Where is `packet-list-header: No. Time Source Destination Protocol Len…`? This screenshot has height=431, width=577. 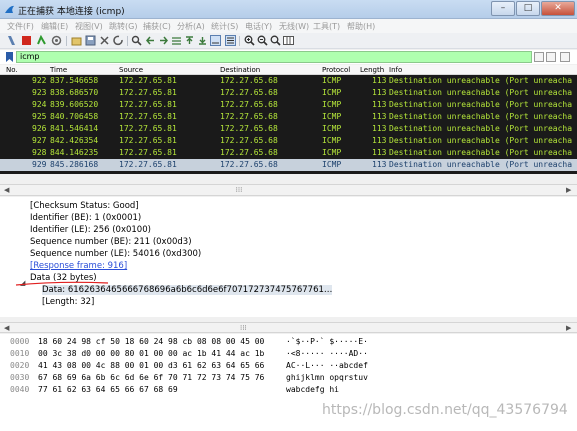
packet-list-header: No. Time Source Destination Protocol Len… is located at coordinates (288, 70).